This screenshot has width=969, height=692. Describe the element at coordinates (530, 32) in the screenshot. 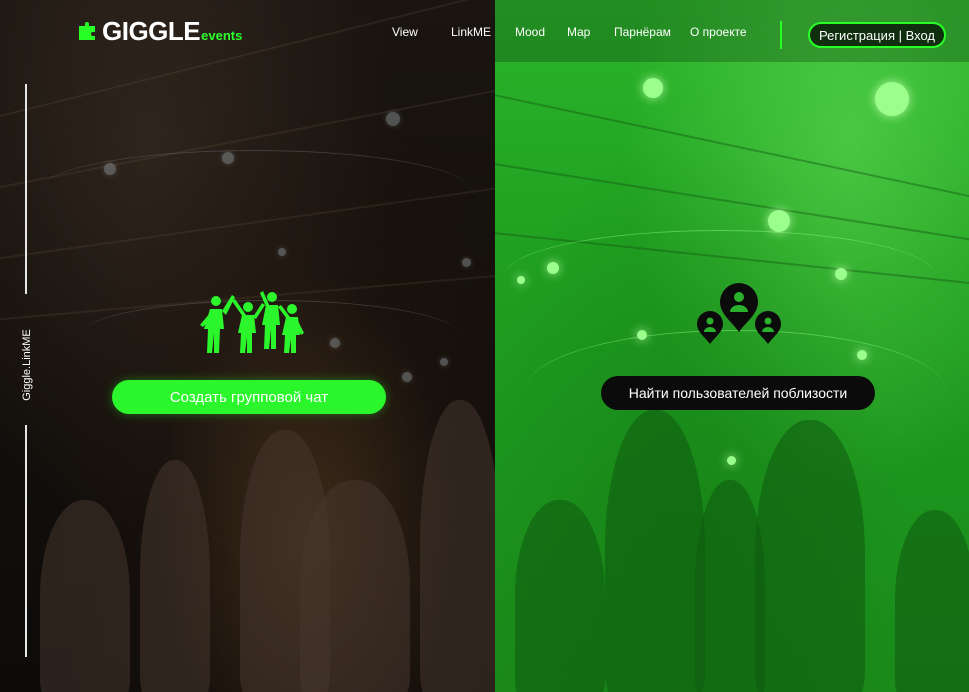

I see `nav-item-mood: Mood` at that location.